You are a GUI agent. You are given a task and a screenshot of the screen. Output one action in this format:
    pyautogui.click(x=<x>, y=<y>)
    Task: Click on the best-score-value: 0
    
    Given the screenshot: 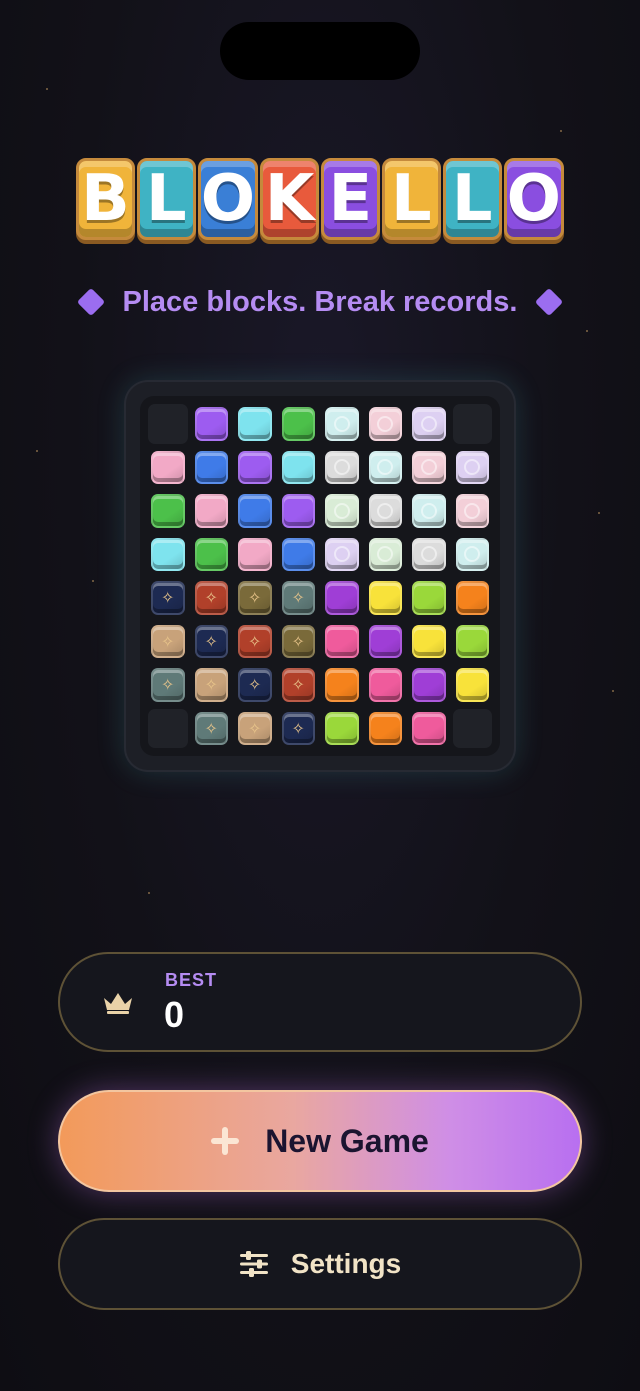 What is the action you would take?
    pyautogui.click(x=174, y=1014)
    